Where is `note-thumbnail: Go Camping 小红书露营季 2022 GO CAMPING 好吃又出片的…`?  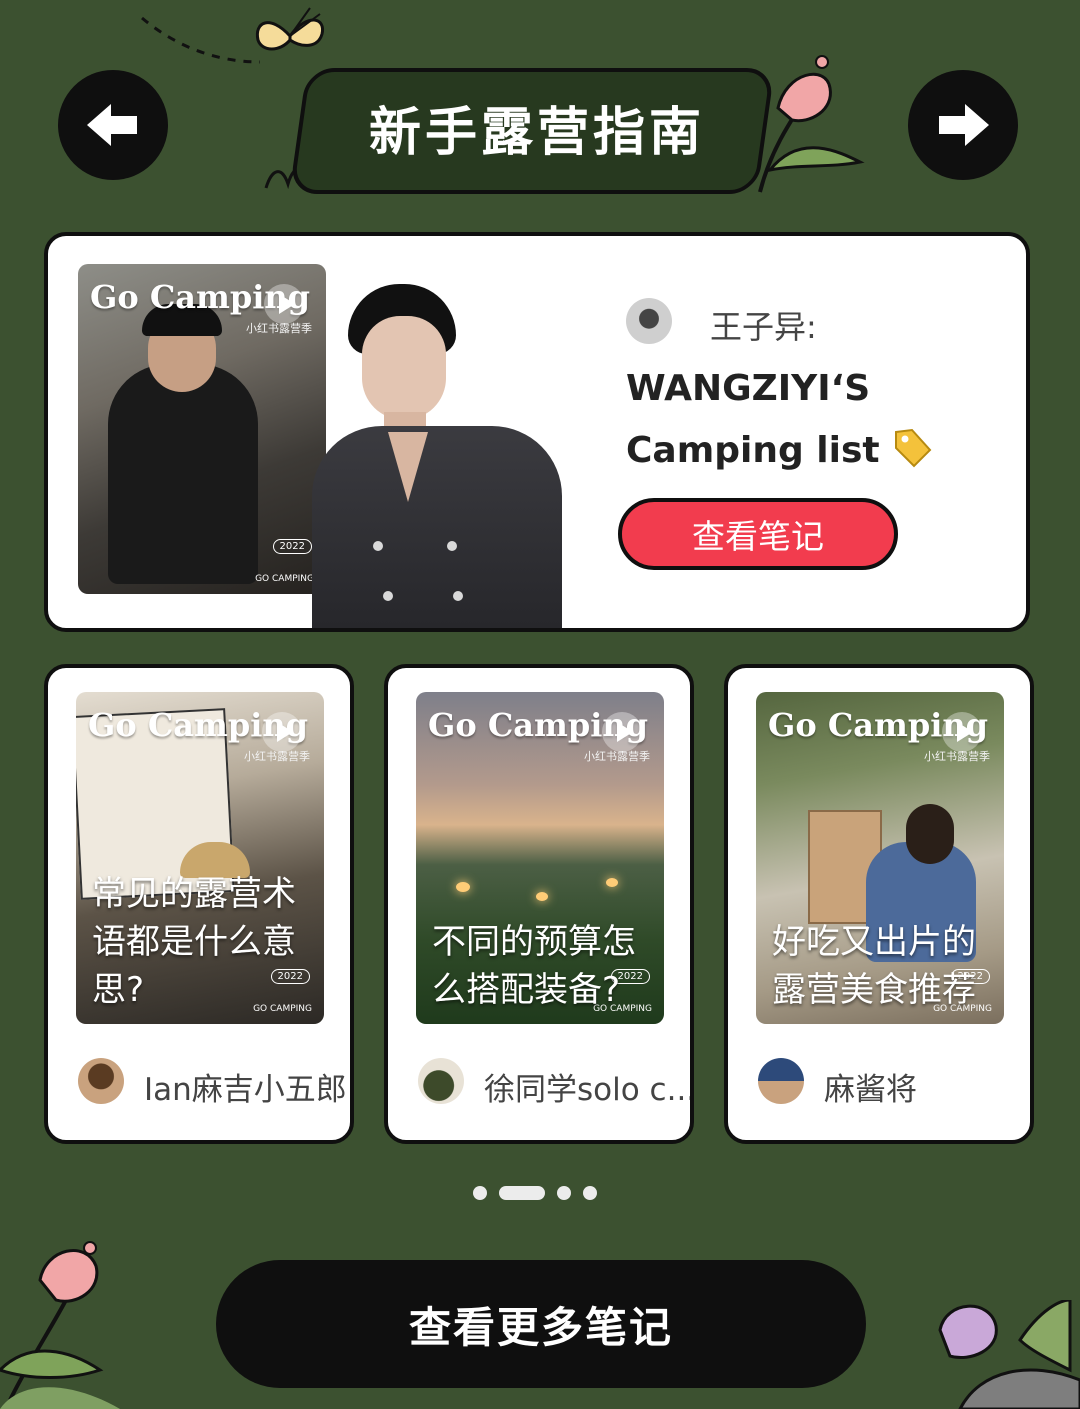
note-thumbnail: Go Camping 小红书露营季 2022 GO CAMPING 好吃又出片的… is located at coordinates (880, 858).